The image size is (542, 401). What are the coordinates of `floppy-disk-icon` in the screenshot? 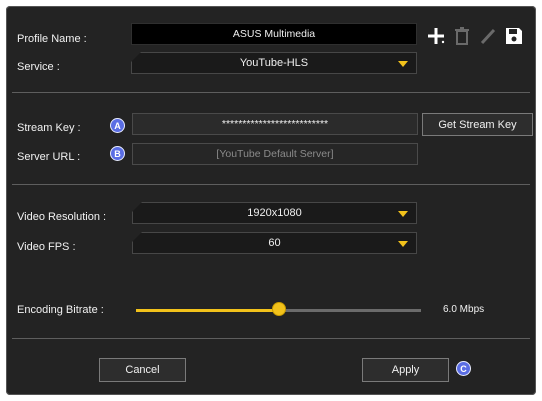 It's located at (514, 36).